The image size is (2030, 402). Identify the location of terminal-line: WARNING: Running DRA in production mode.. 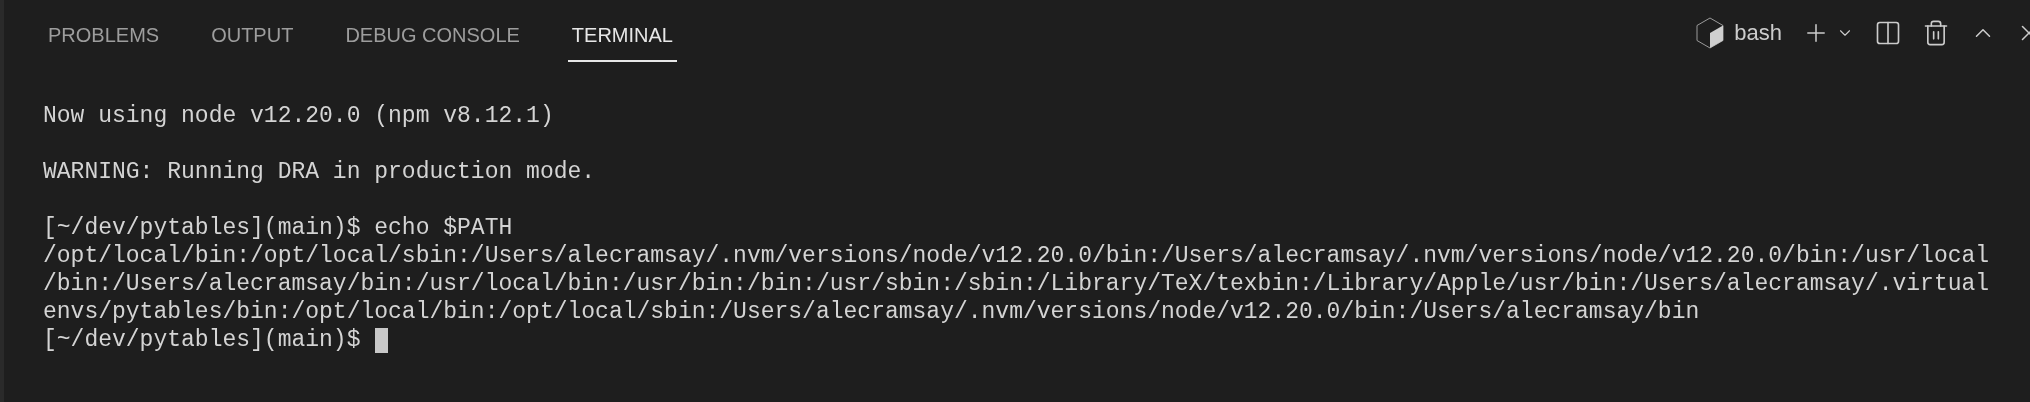
(320, 172).